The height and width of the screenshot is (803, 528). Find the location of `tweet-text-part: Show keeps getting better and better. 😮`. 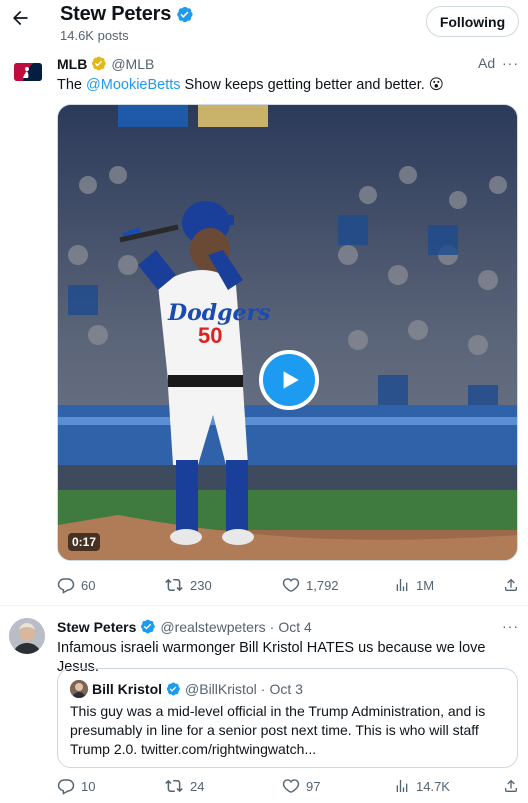

tweet-text-part: Show keeps getting better and better. 😮 is located at coordinates (312, 85).